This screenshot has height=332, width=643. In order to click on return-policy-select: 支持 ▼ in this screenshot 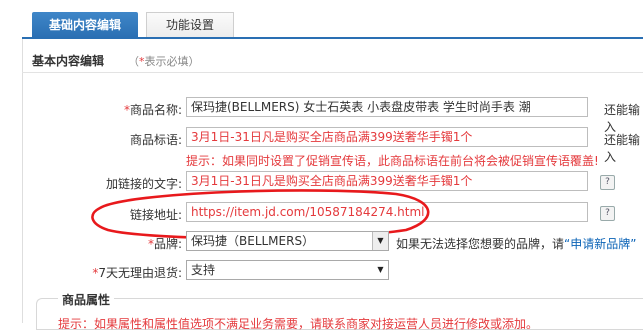, I will do `click(287, 270)`.